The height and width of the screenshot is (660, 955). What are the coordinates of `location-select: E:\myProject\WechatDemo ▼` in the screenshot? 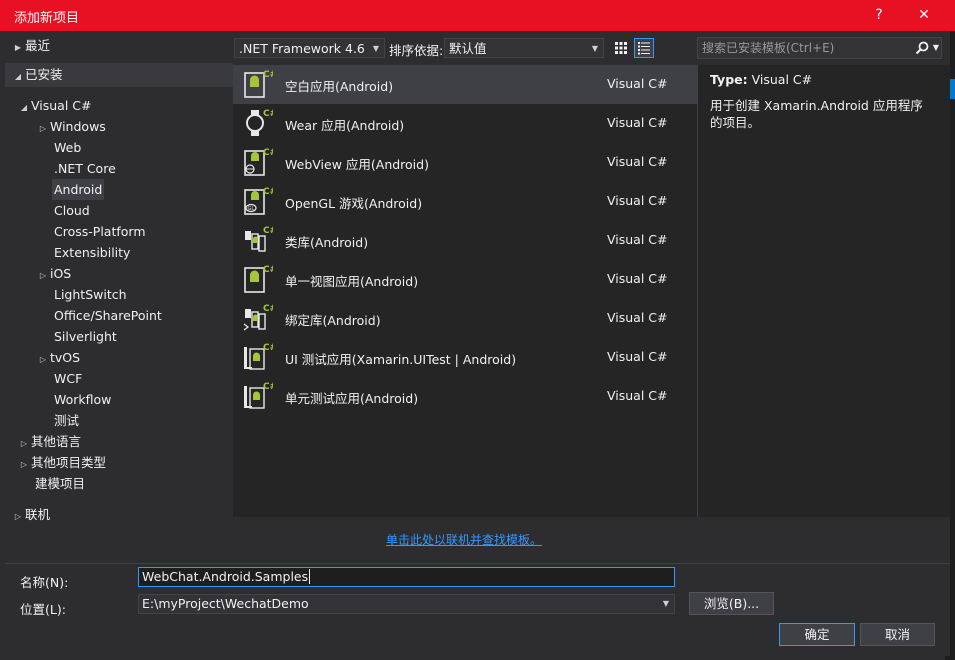 It's located at (406, 604).